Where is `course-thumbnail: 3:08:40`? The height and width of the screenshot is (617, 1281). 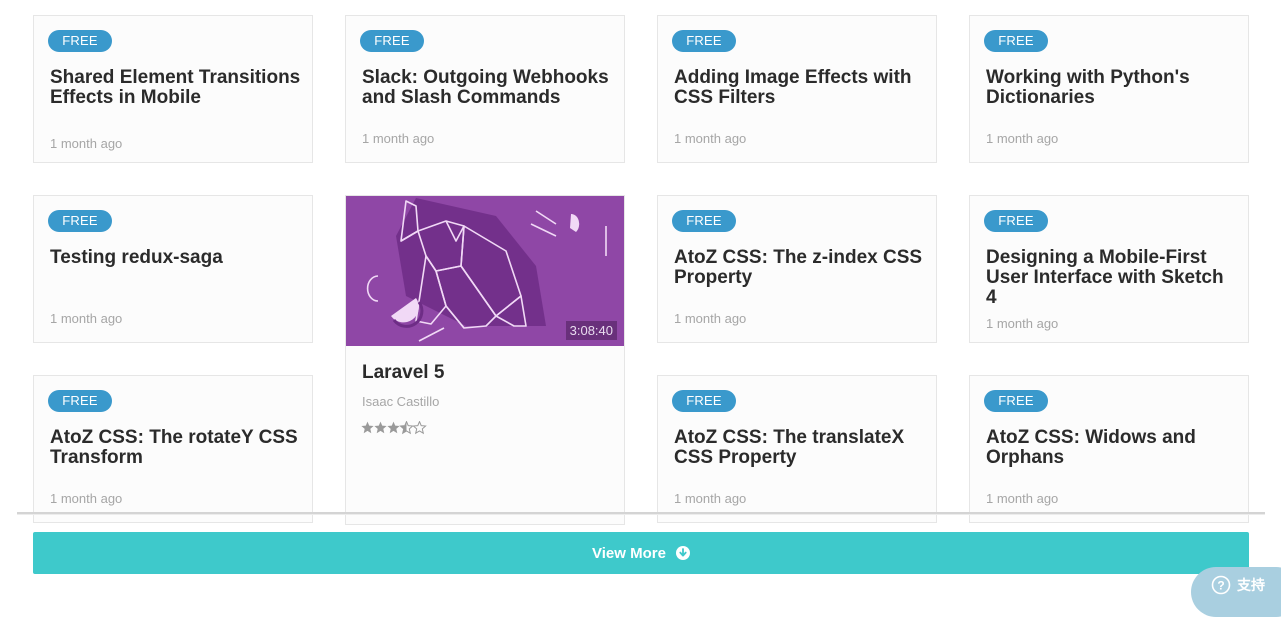 course-thumbnail: 3:08:40 is located at coordinates (485, 271).